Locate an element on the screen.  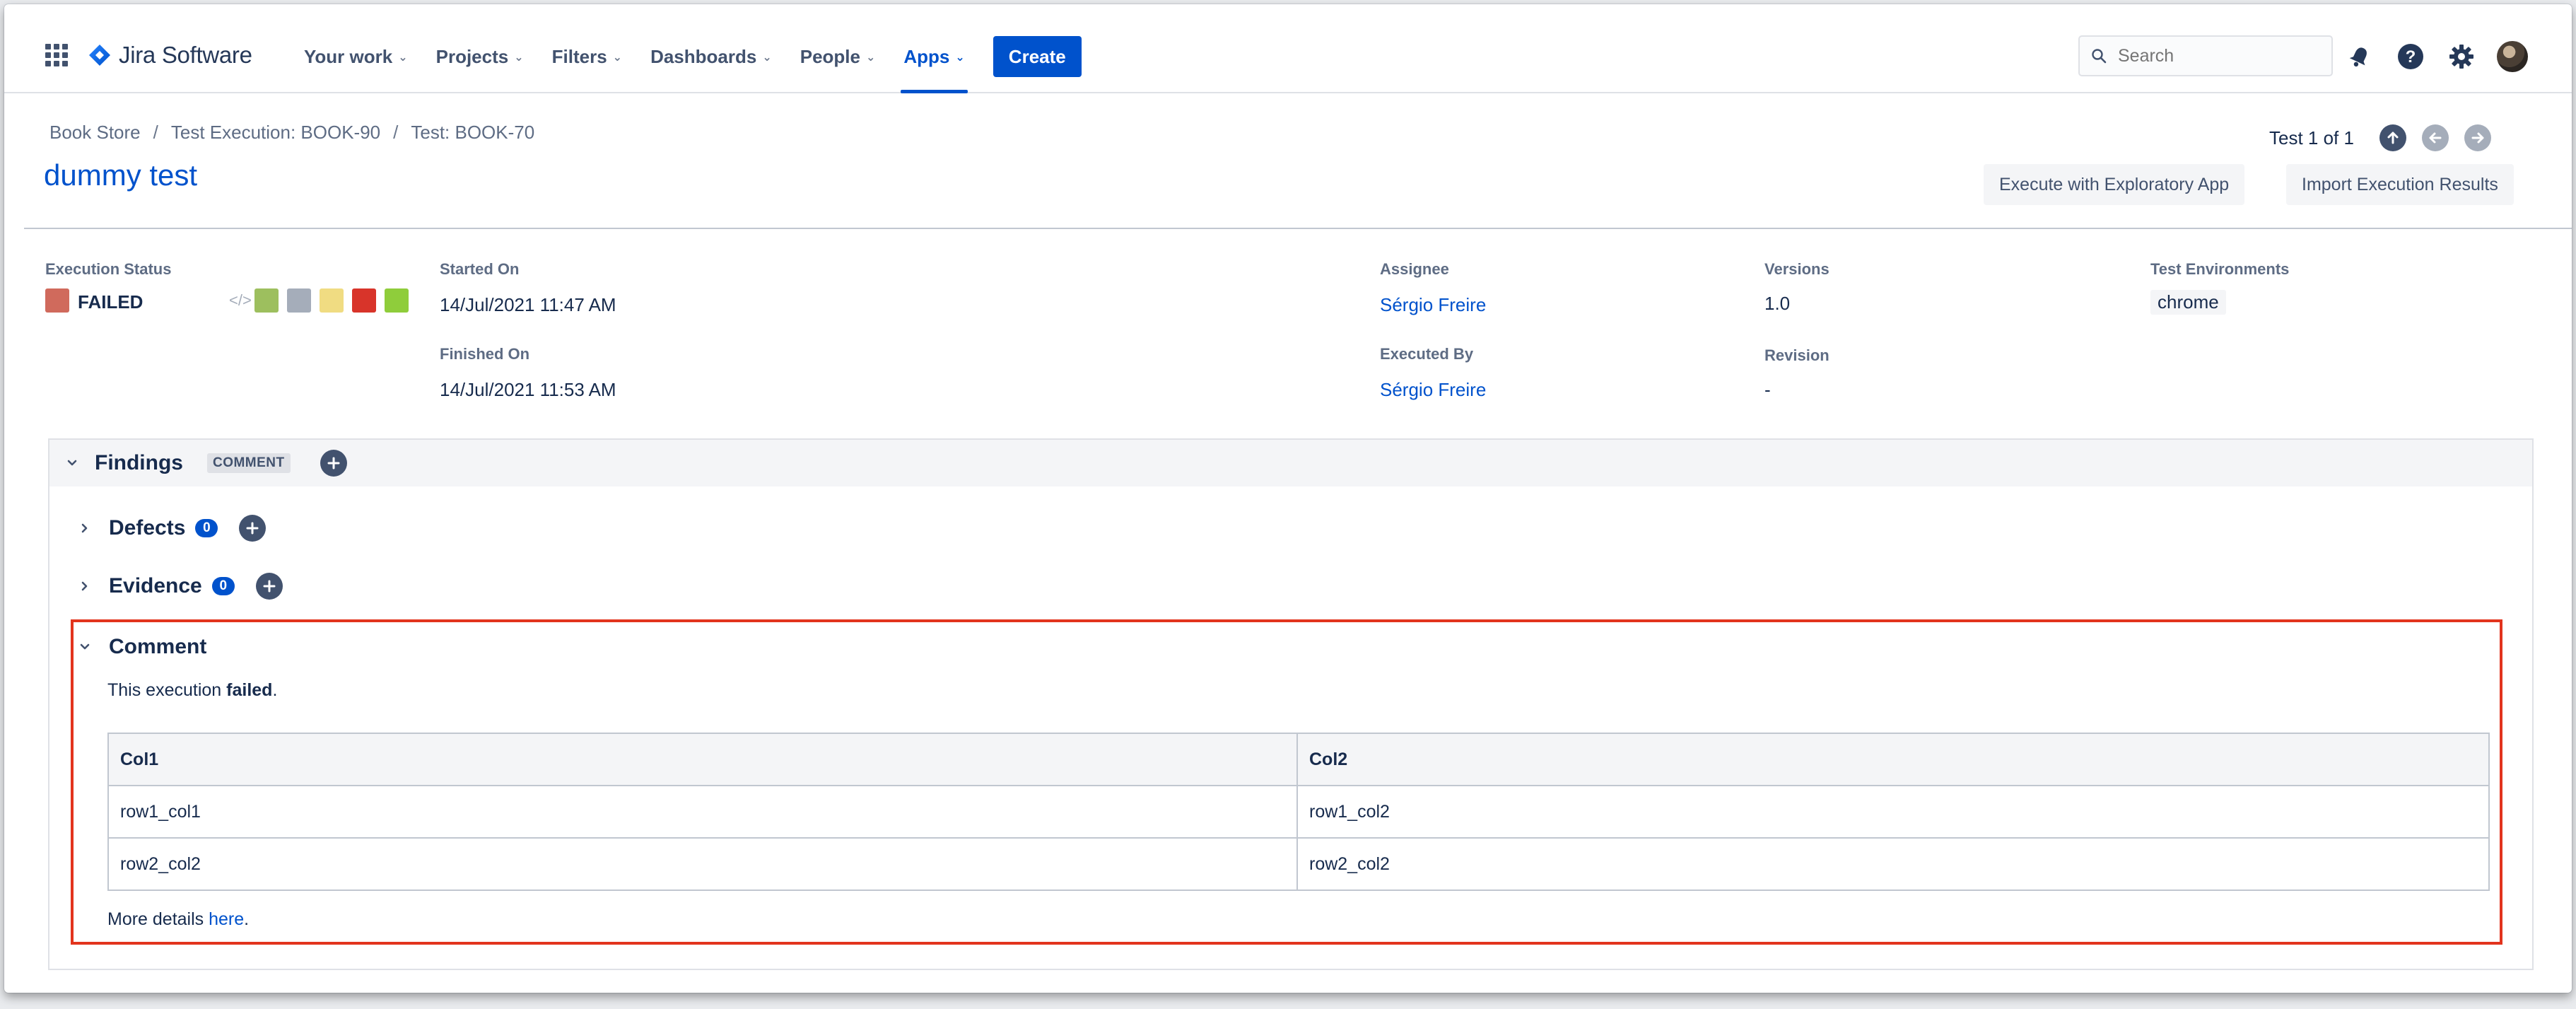
breadcrumb-project: Book Store is located at coordinates (95, 133).